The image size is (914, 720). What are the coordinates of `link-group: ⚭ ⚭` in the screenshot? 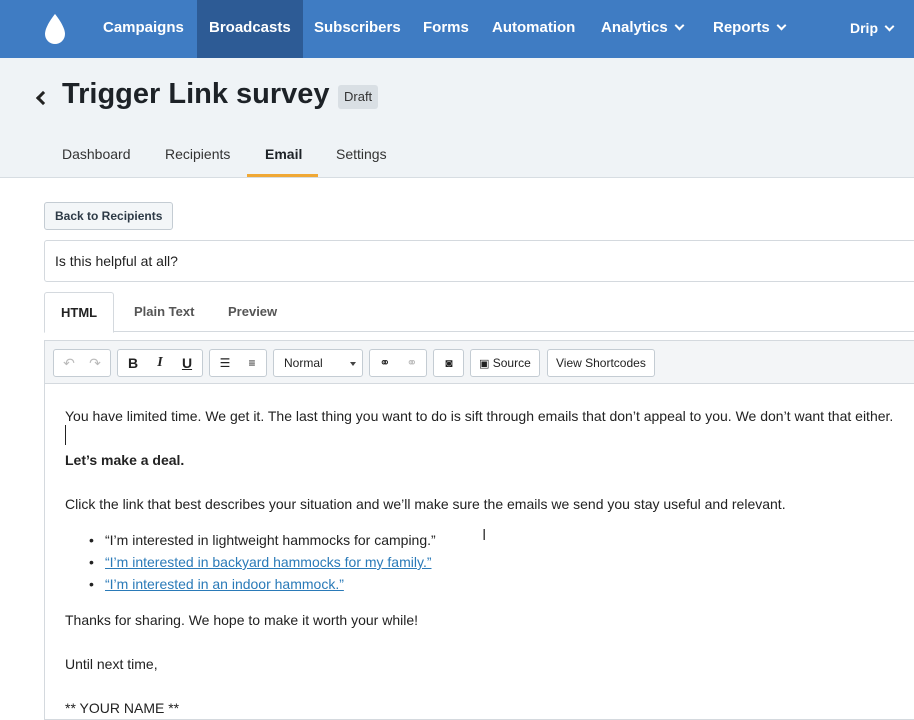 It's located at (398, 363).